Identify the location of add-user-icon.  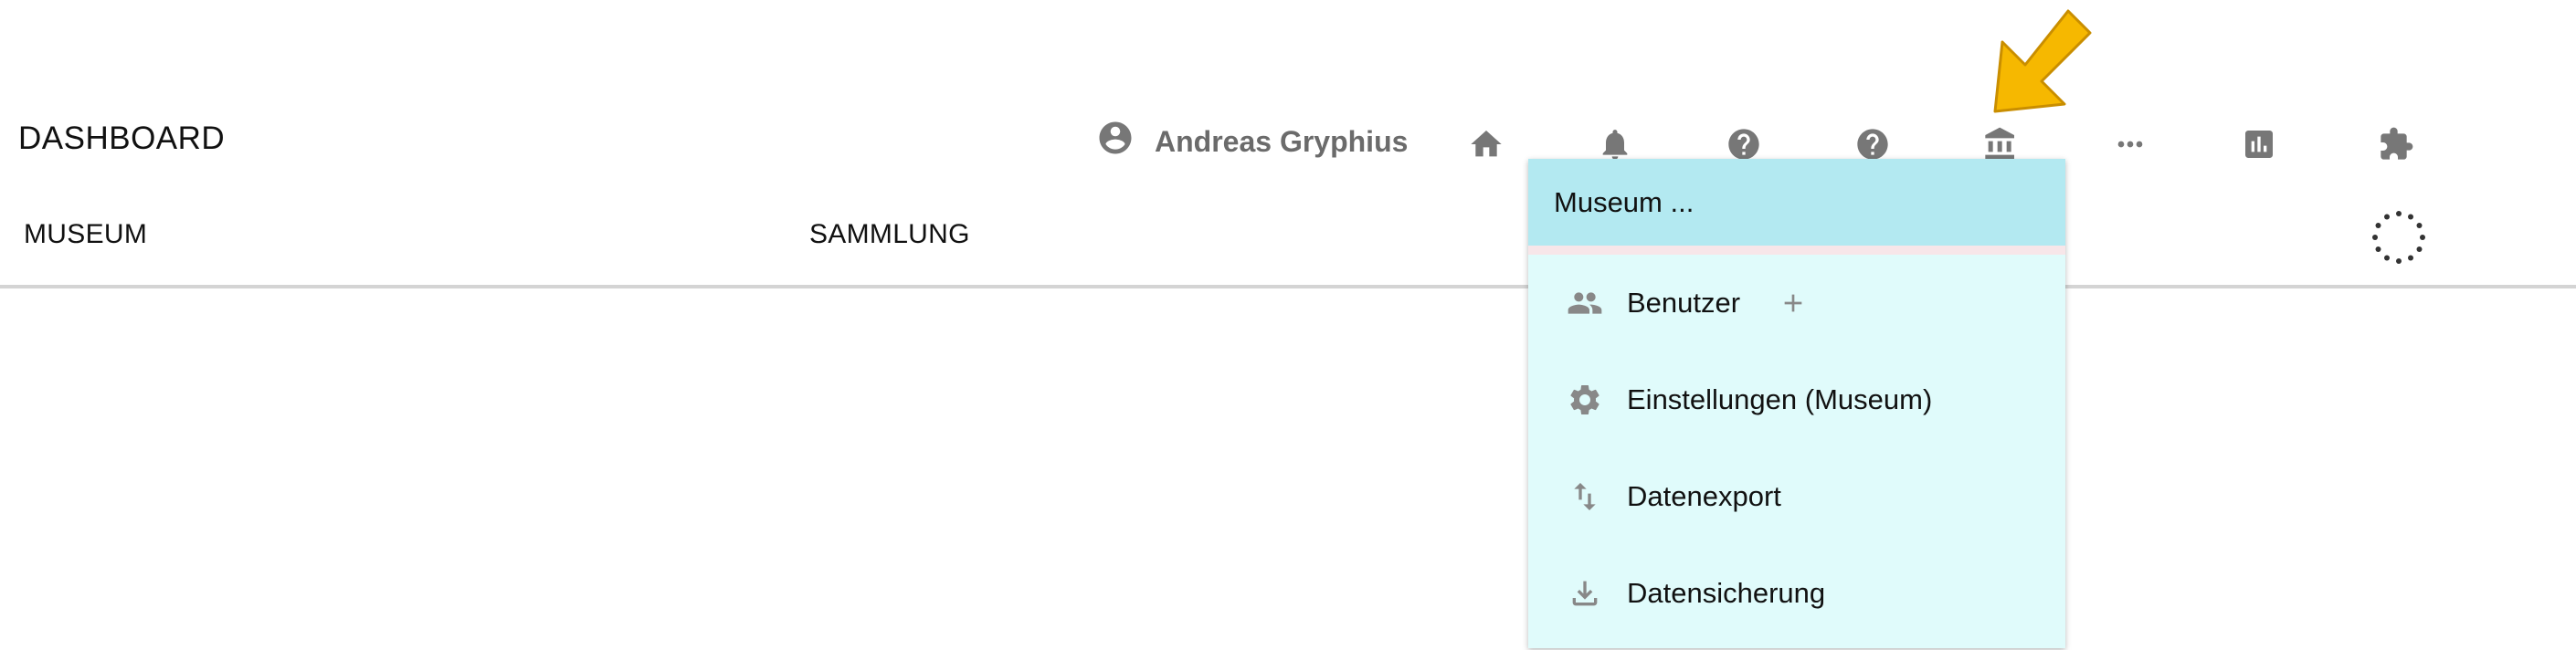
(1793, 303).